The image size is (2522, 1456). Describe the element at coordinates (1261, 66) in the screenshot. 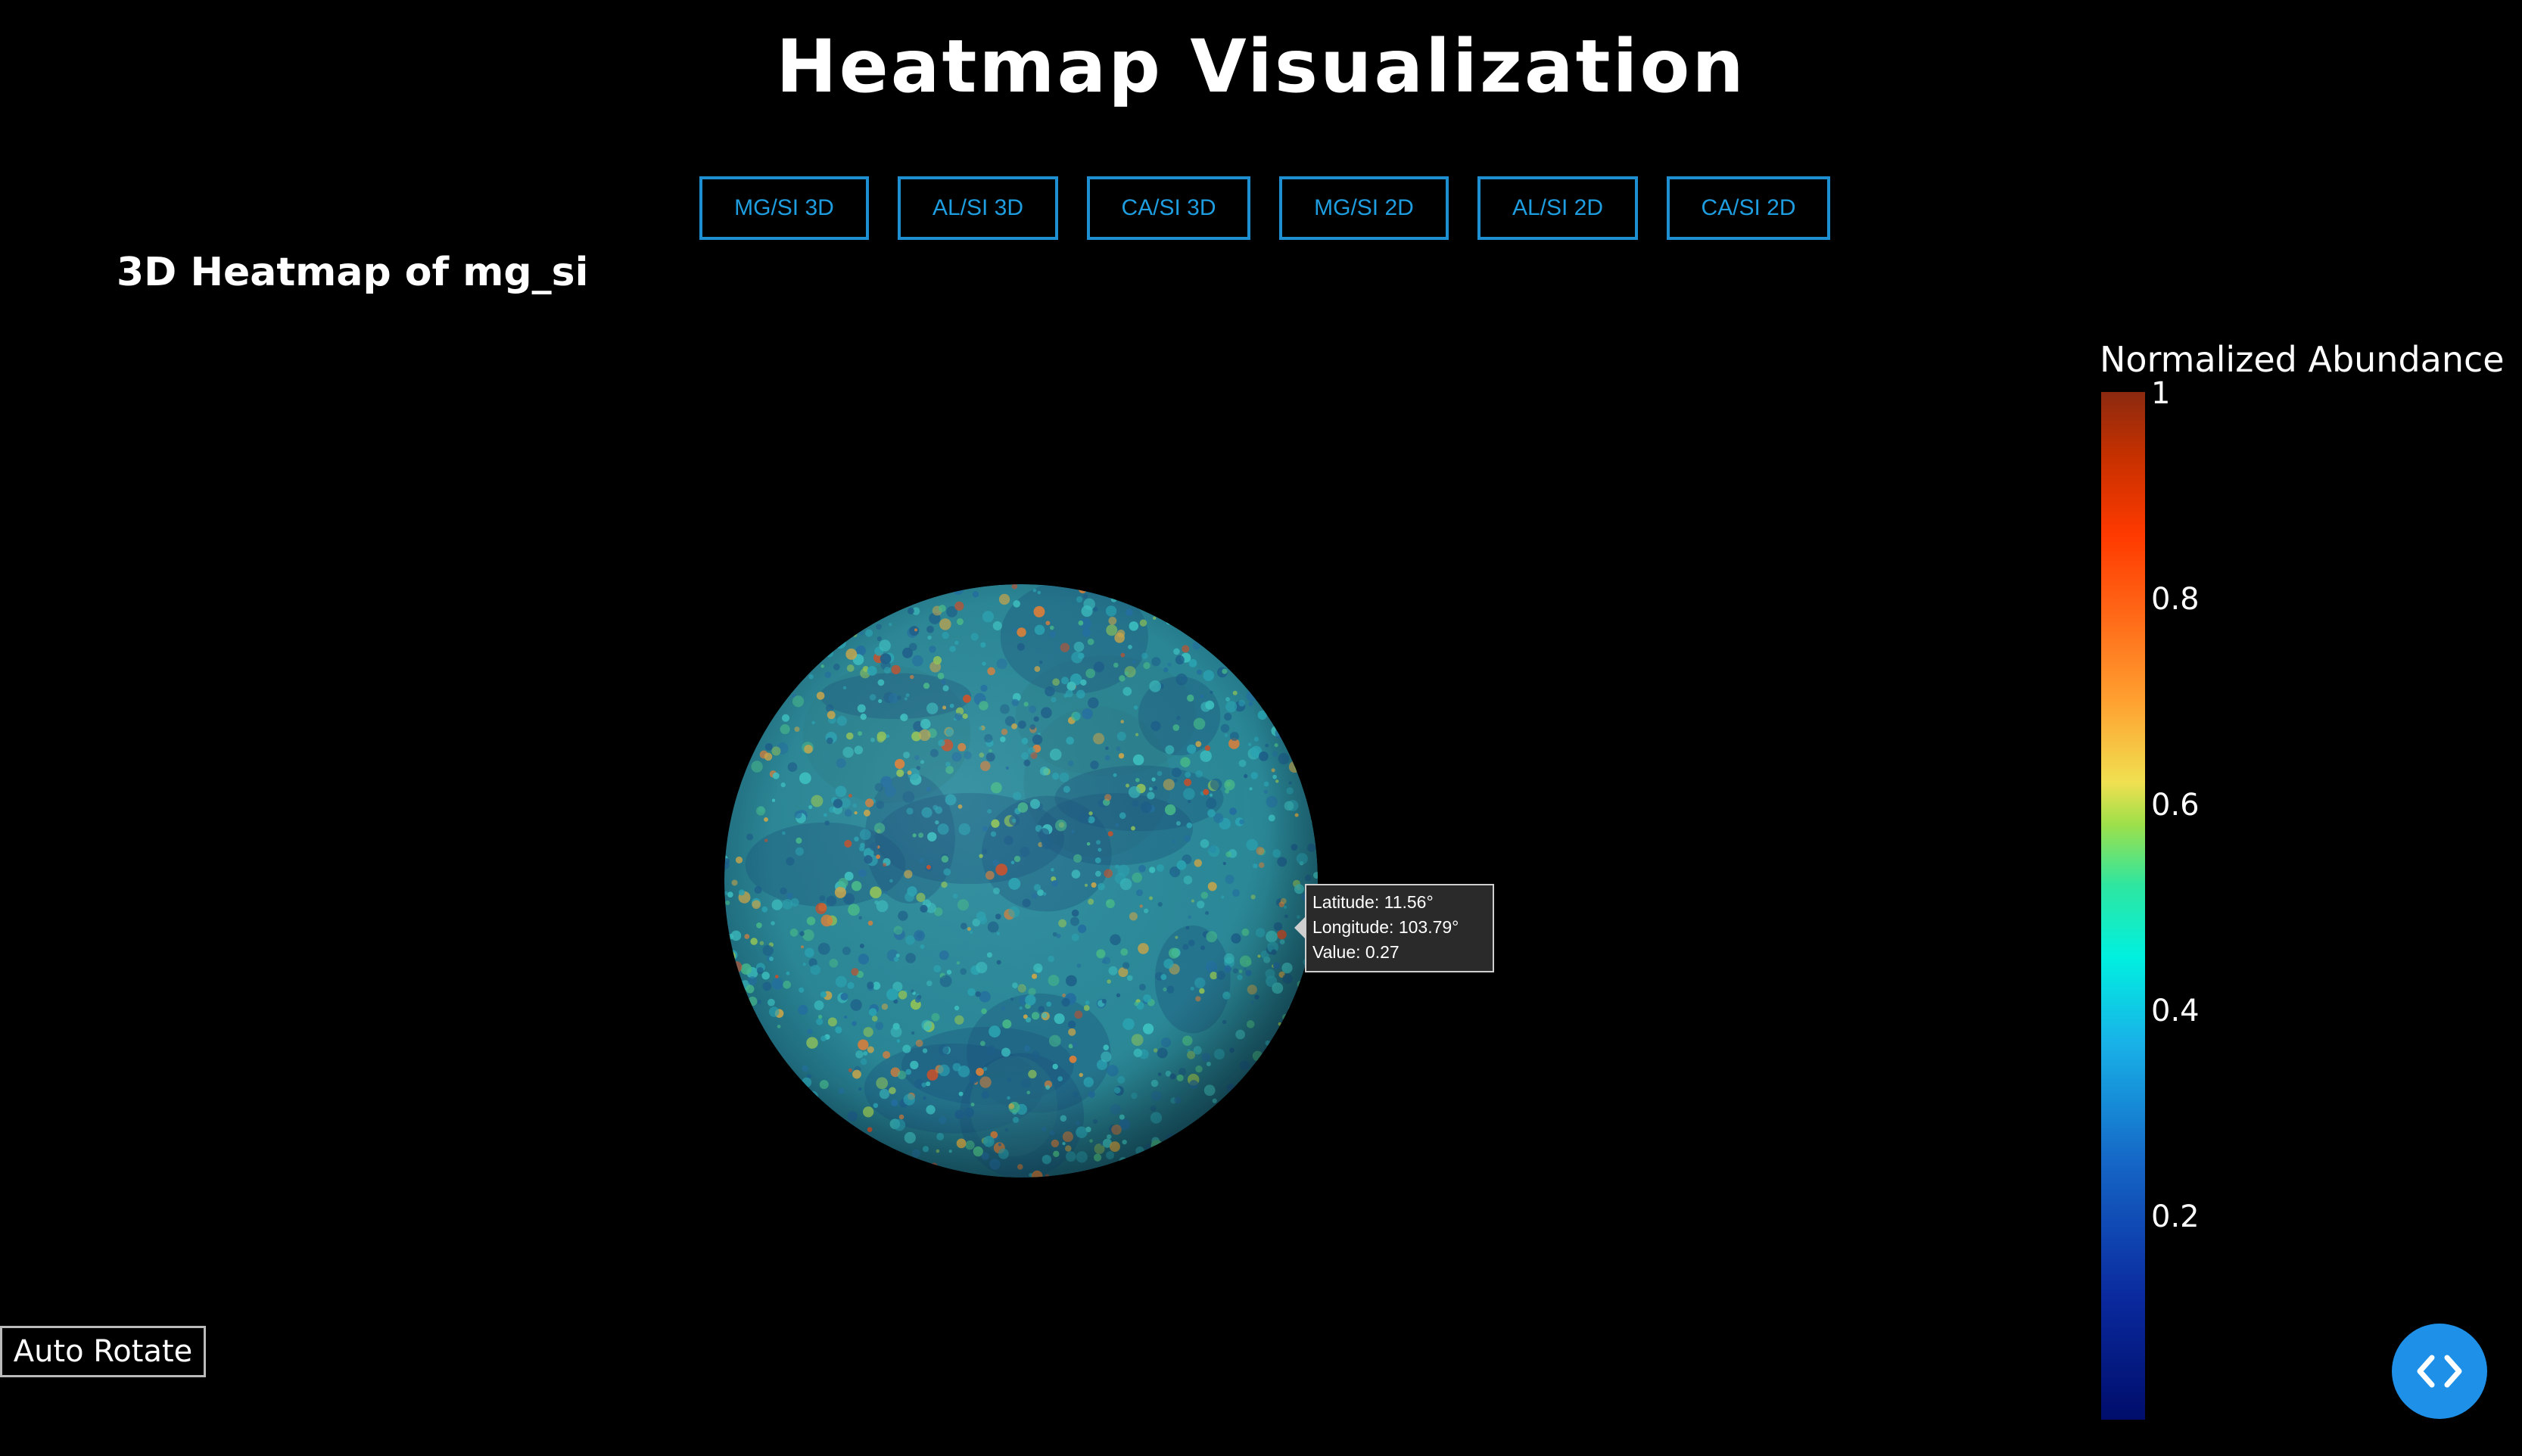

I see `page-title: Heatmap Visualization` at that location.